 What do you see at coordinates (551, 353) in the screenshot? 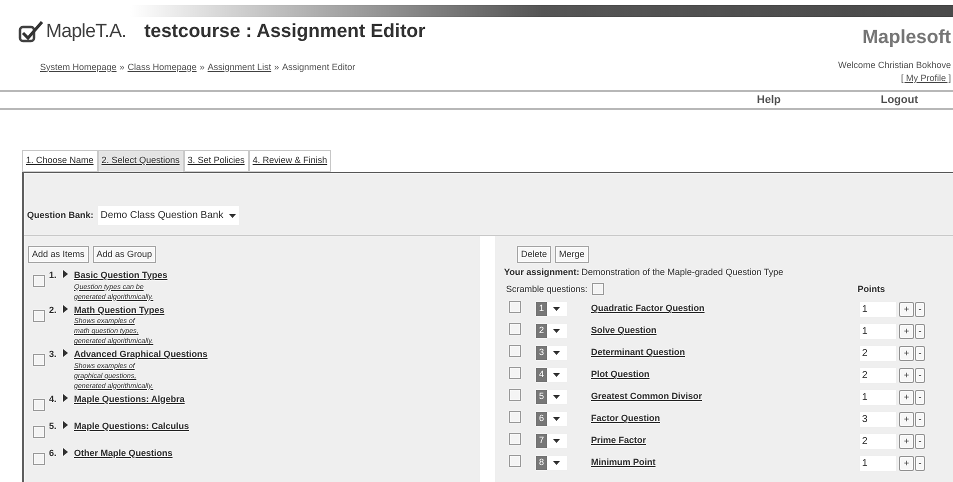
I see `order-select: 3` at bounding box center [551, 353].